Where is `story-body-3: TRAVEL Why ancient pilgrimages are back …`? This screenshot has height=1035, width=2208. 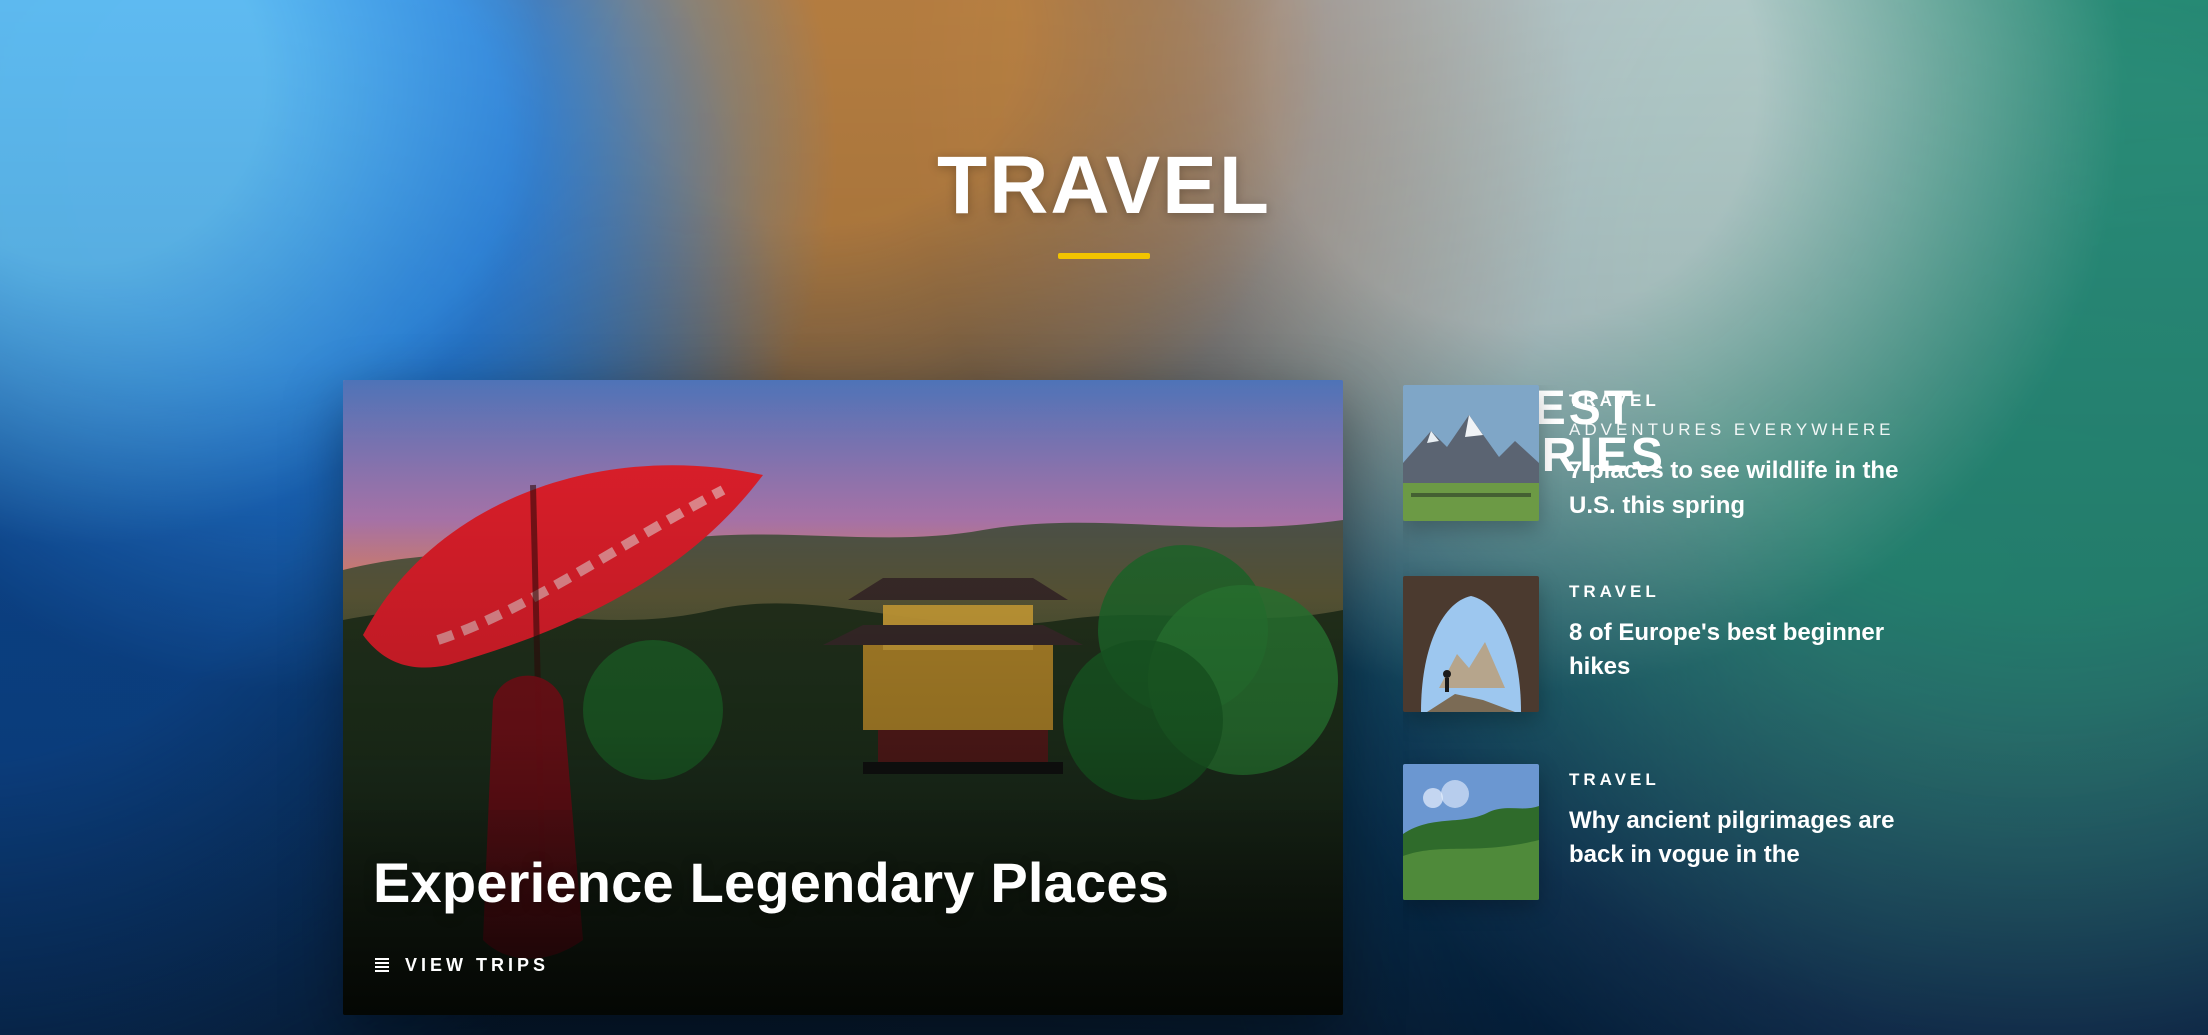
story-body-3: TRAVEL Why ancient pilgrimages are back … is located at coordinates (1734, 819).